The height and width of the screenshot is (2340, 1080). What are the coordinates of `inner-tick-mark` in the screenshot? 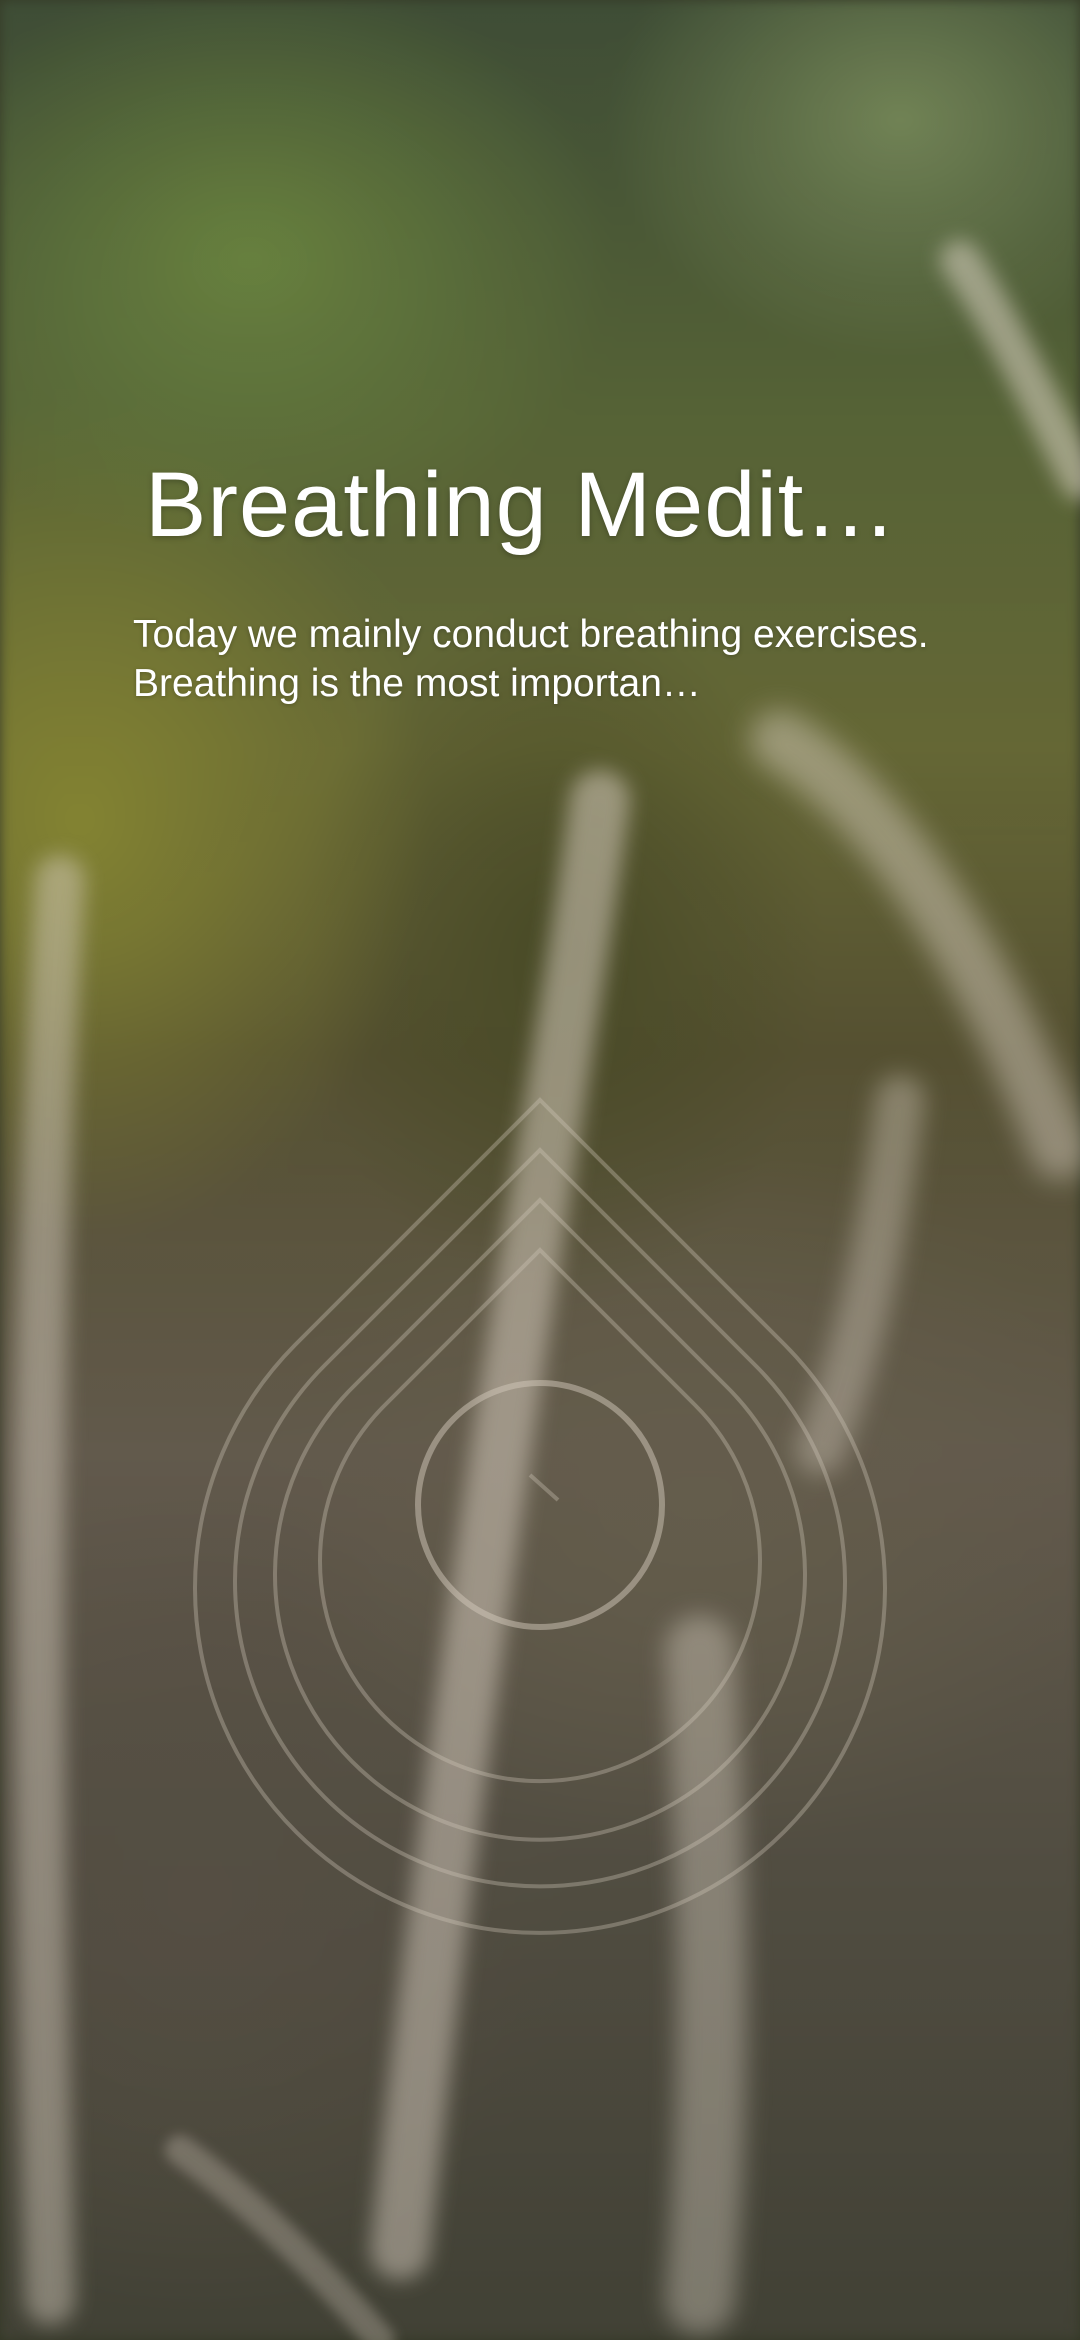 It's located at (544, 1487).